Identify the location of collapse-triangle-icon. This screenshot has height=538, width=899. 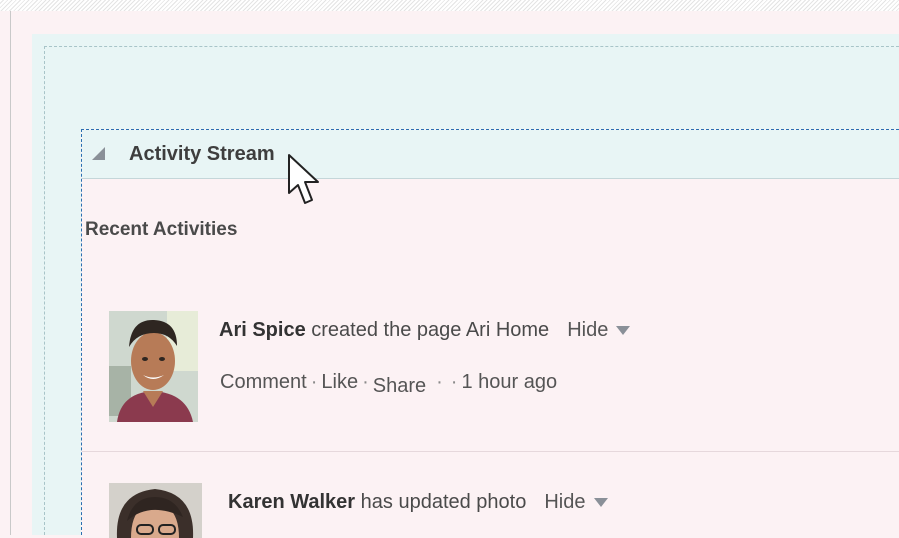
(98, 153).